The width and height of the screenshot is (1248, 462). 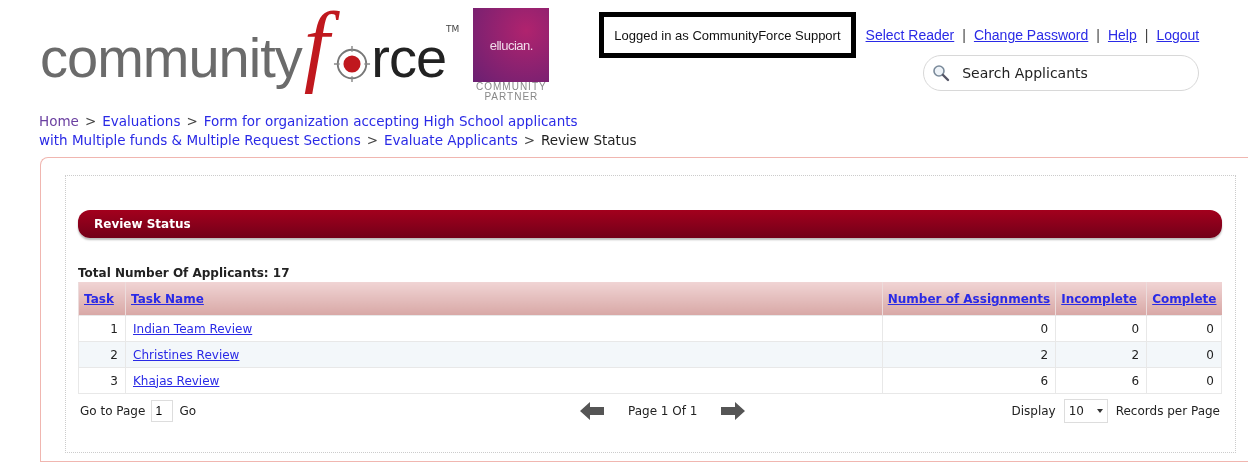 What do you see at coordinates (200, 140) in the screenshot?
I see `breadcrumb-link: with Multiple funds & Multiple Request Sections` at bounding box center [200, 140].